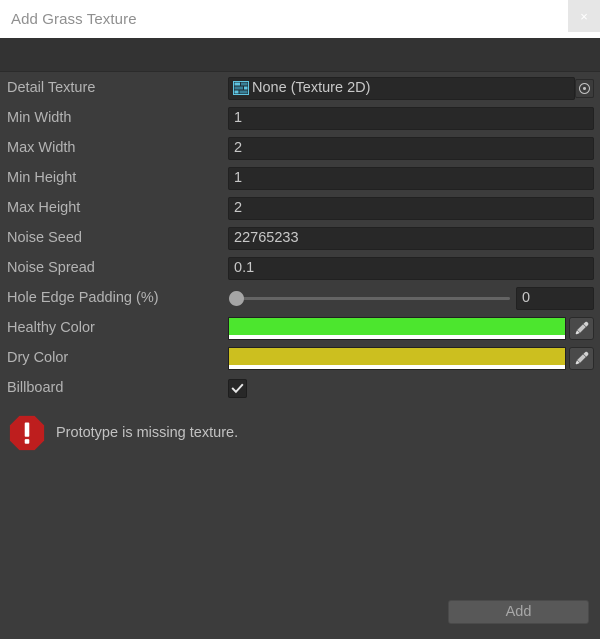 The height and width of the screenshot is (639, 600). I want to click on row-noise-seed: Noise Seed 22765233, so click(300, 238).